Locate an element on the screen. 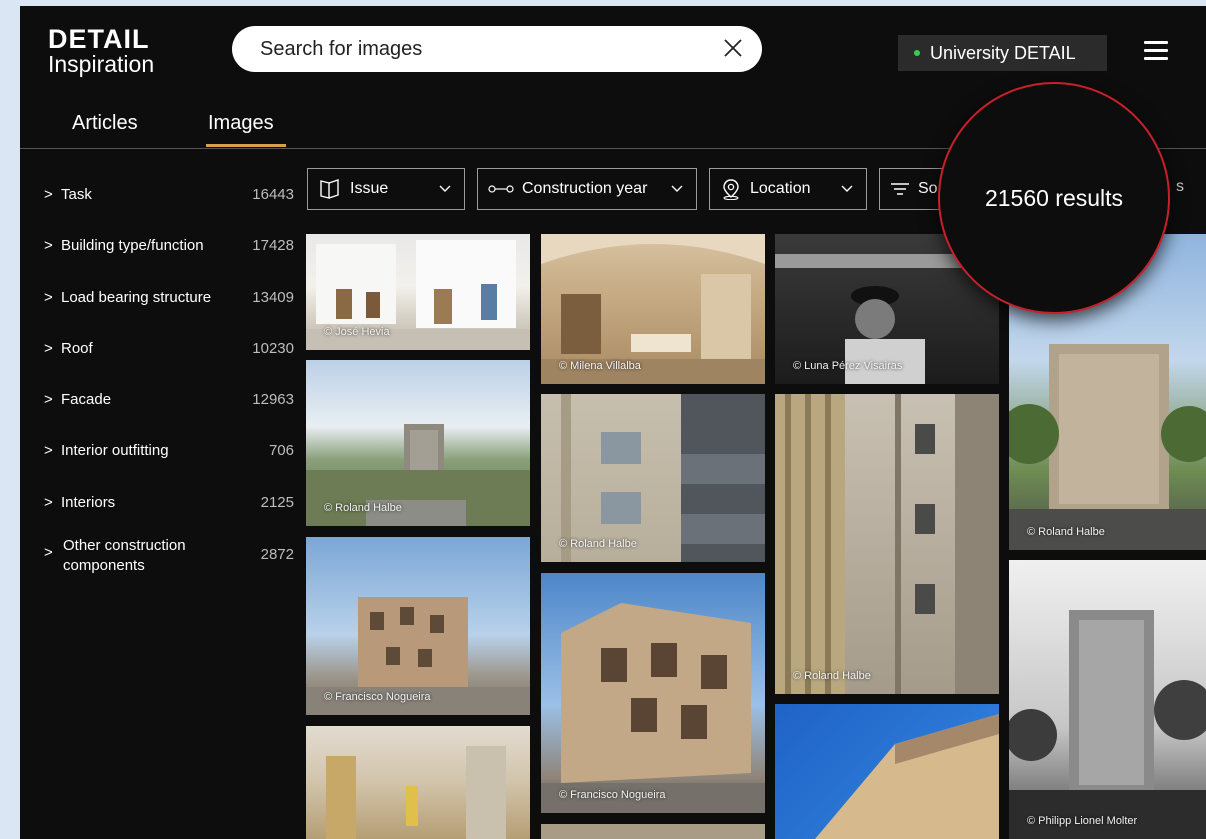 This screenshot has height=839, width=1206. image-tile: © Philipp Lionel Molter is located at coordinates (1107, 699).